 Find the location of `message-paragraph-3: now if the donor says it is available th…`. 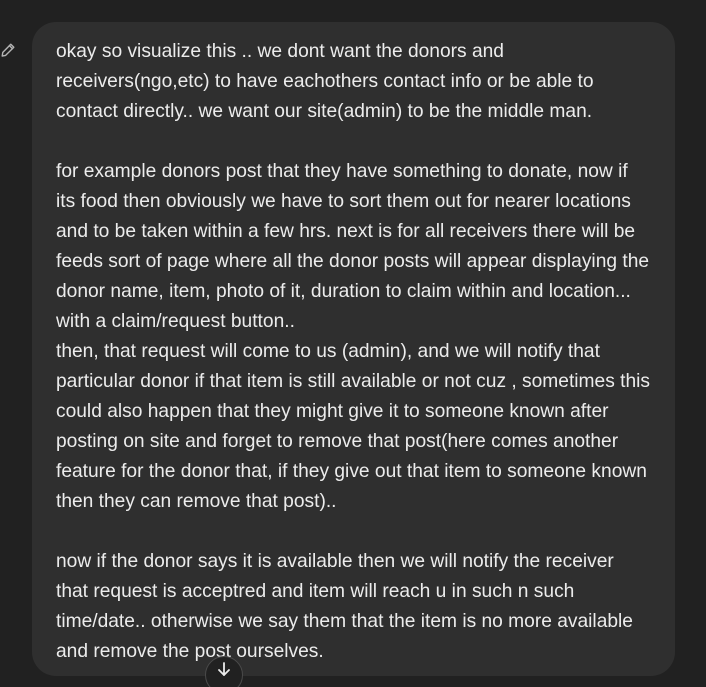

message-paragraph-3: now if the donor says it is available th… is located at coordinates (344, 606).